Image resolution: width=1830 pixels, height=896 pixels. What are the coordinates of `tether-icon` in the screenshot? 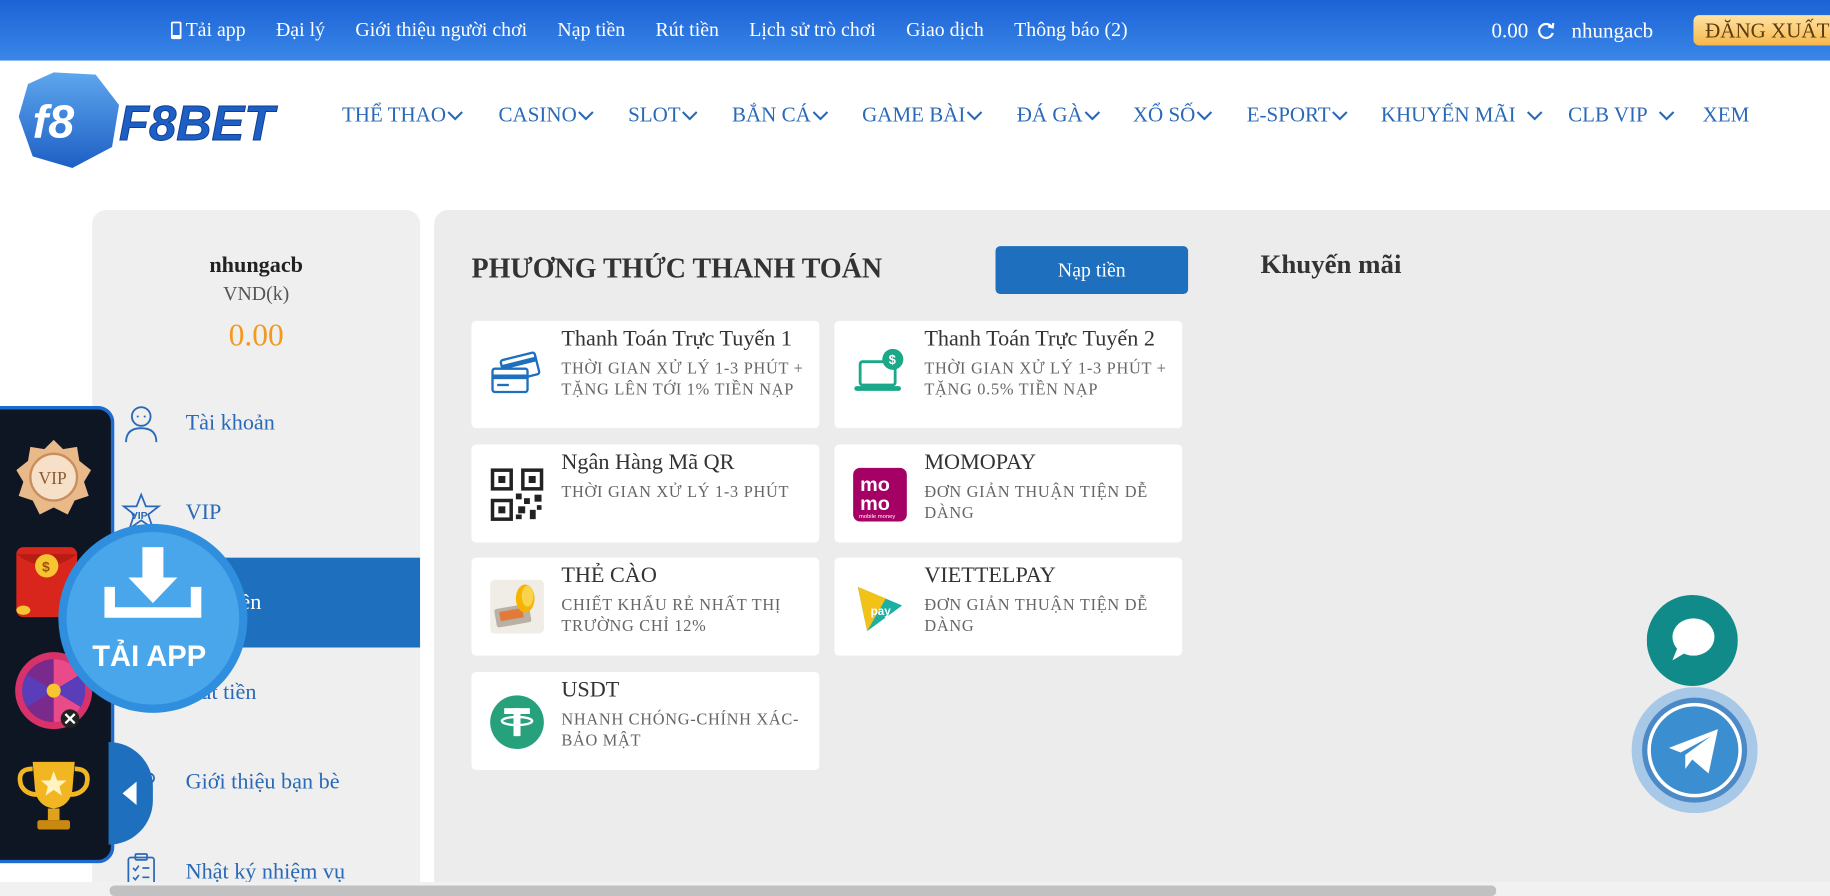 It's located at (517, 722).